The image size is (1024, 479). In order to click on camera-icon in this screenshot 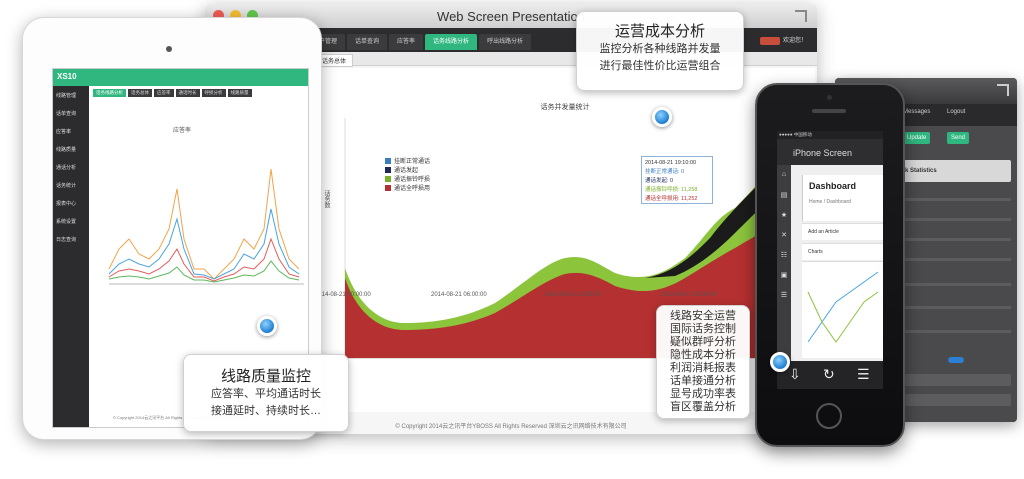, I will do `click(829, 97)`.